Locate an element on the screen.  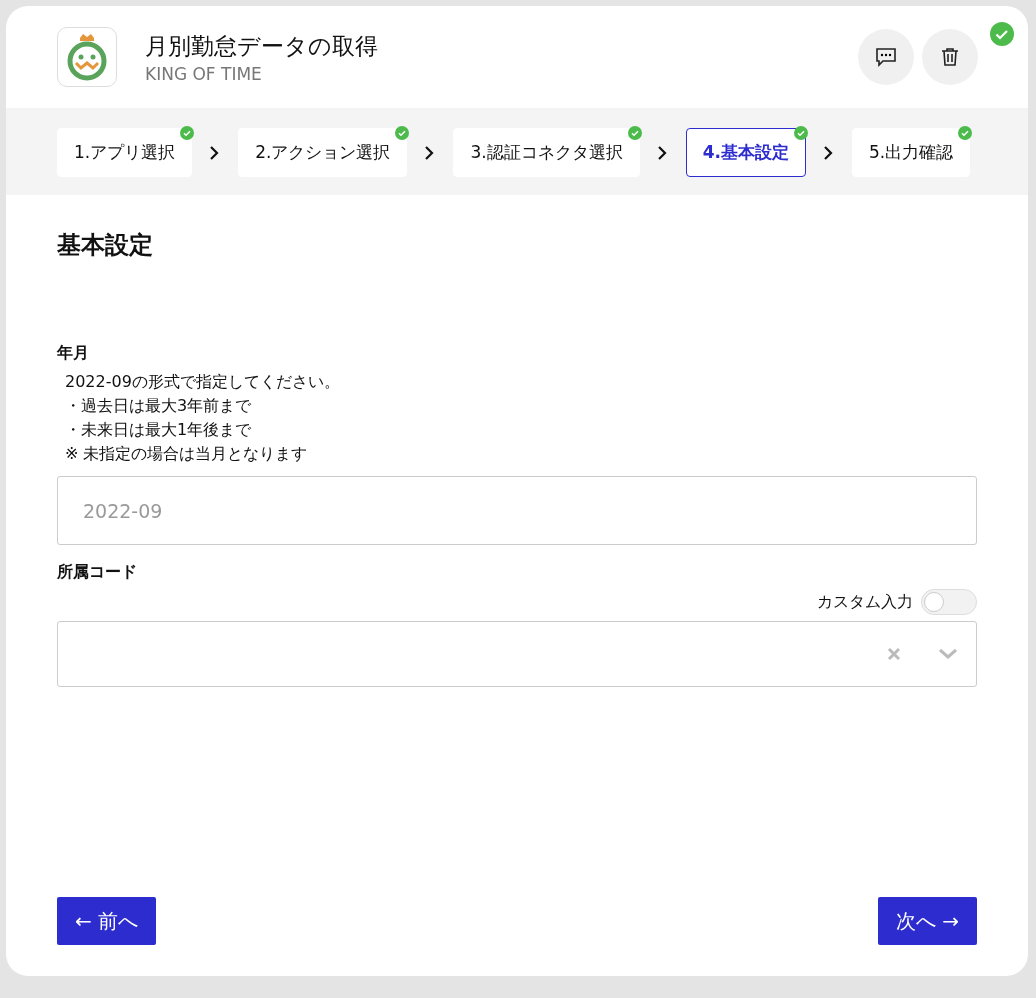
select-field is located at coordinates (517, 654).